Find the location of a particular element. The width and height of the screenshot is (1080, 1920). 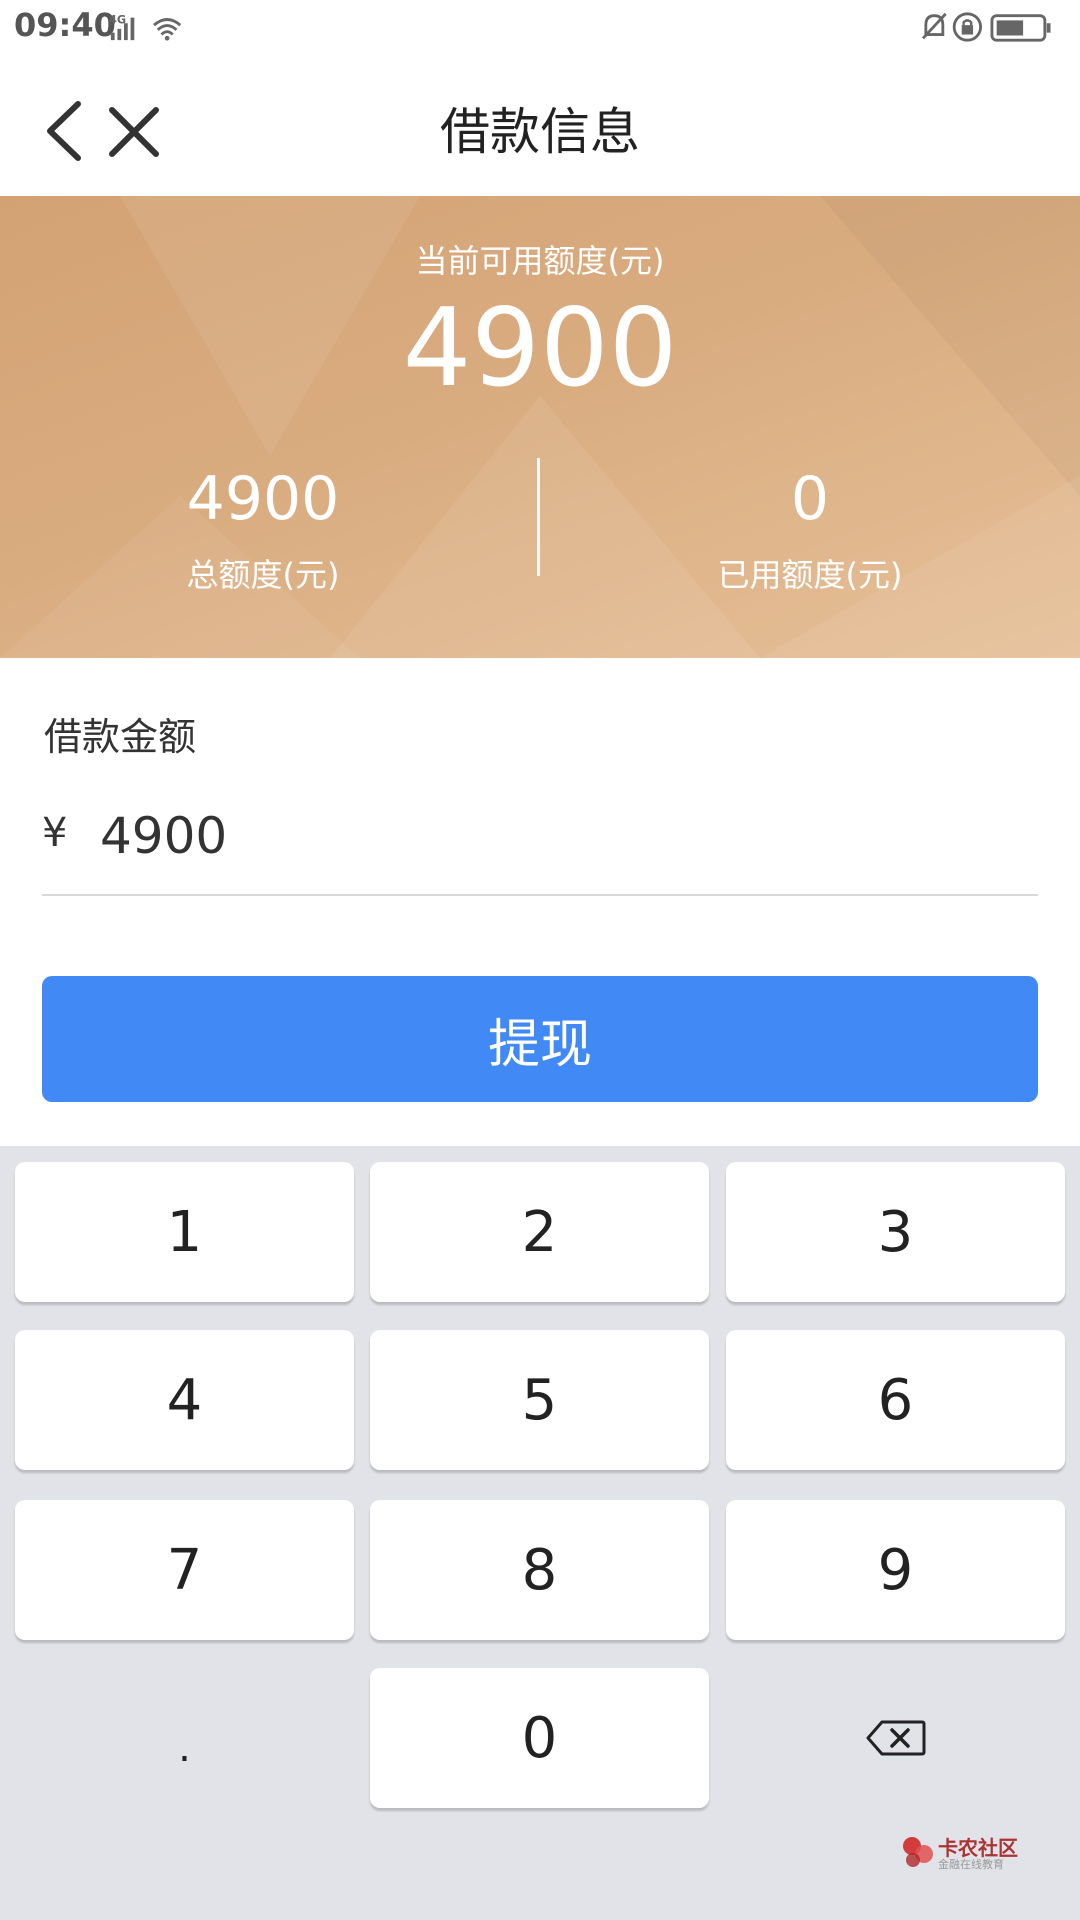

used-quota-label: 已用额度(元) is located at coordinates (810, 575).